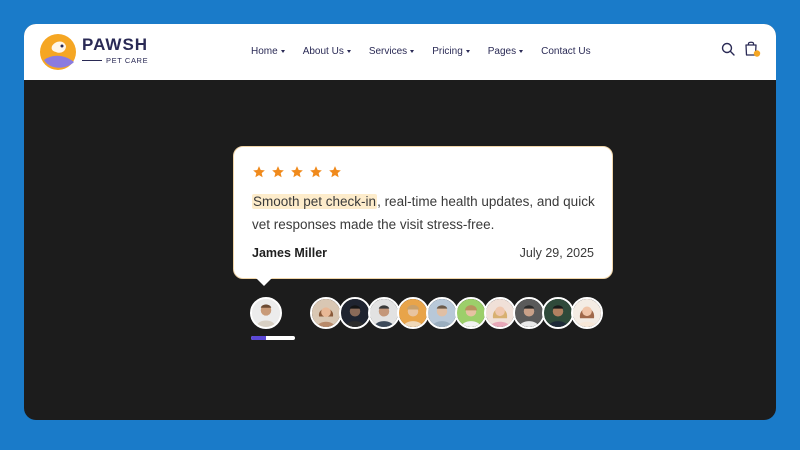  Describe the element at coordinates (502, 51) in the screenshot. I see `nav-item-label: Pages` at that location.